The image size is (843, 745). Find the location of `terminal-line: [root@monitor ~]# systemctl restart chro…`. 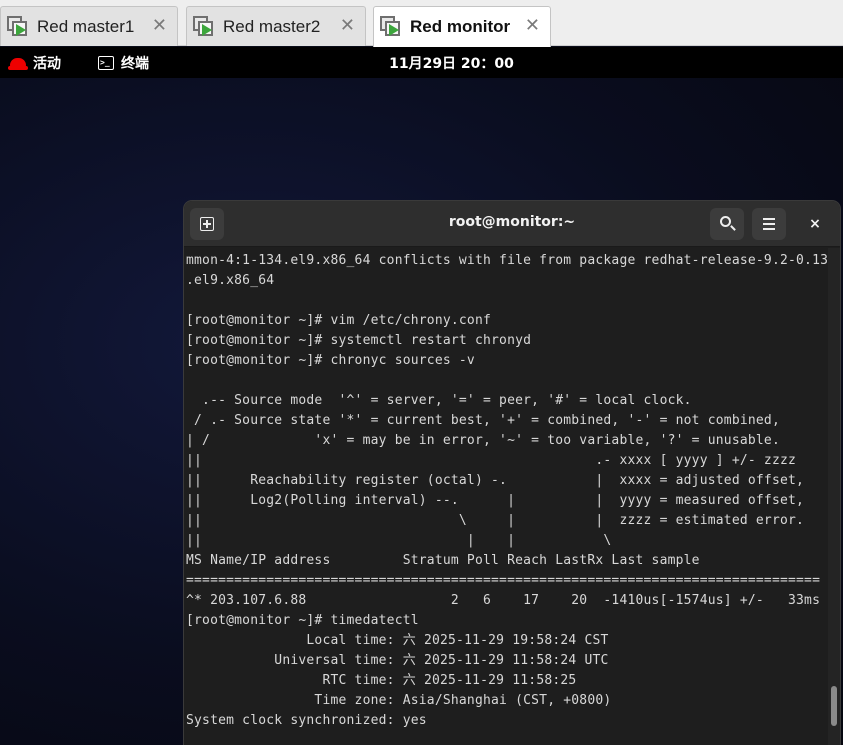

terminal-line: [root@monitor ~]# systemctl restart chro… is located at coordinates (359, 340).